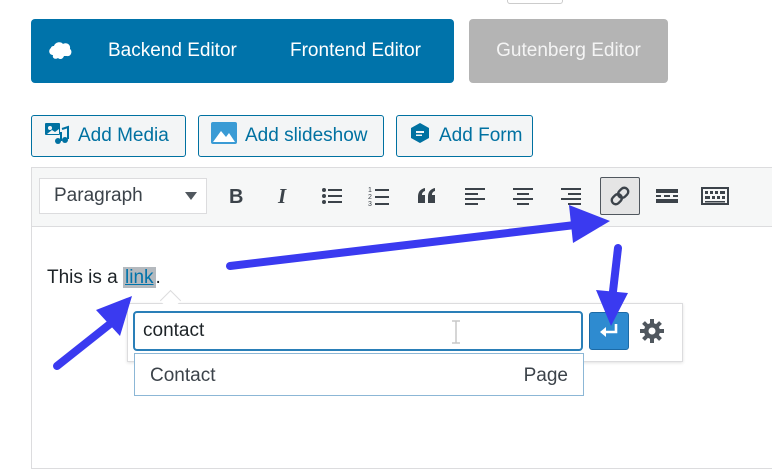 The height and width of the screenshot is (469, 772). What do you see at coordinates (158, 277) in the screenshot?
I see `paragraph-text-after: .` at bounding box center [158, 277].